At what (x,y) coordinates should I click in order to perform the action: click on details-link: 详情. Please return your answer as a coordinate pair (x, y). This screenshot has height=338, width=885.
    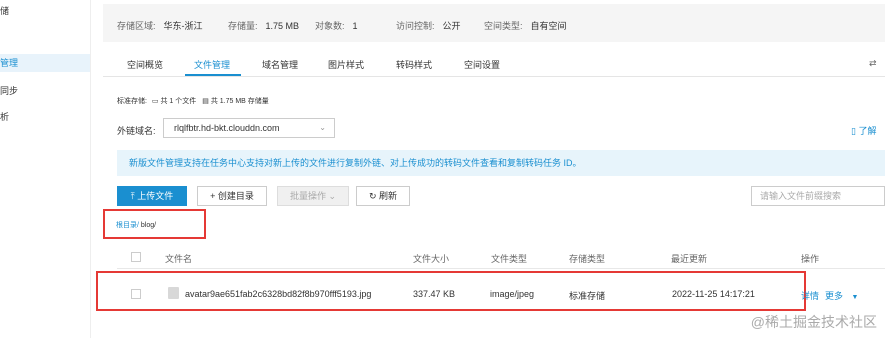
    Looking at the image, I should click on (810, 295).